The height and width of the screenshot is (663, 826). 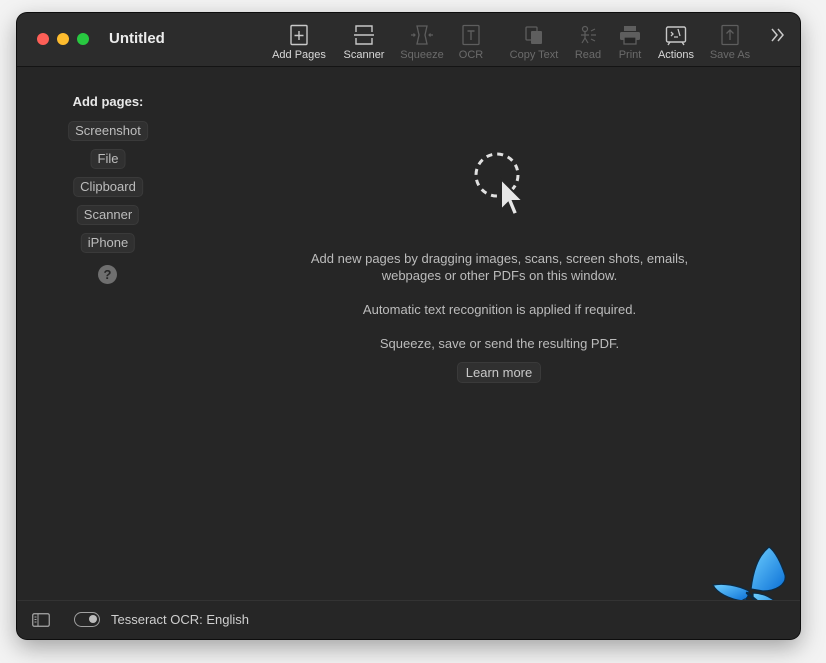 I want to click on ocr-toggle-knob, so click(x=93, y=619).